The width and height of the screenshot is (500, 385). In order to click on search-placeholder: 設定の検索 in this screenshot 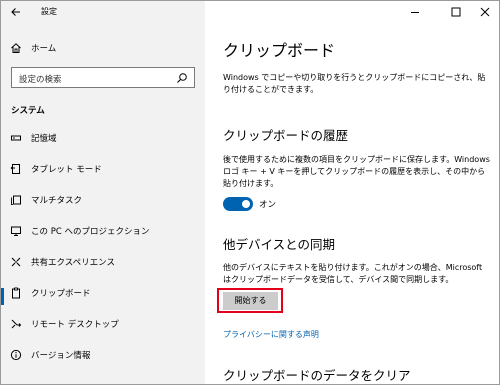, I will do `click(40, 80)`.